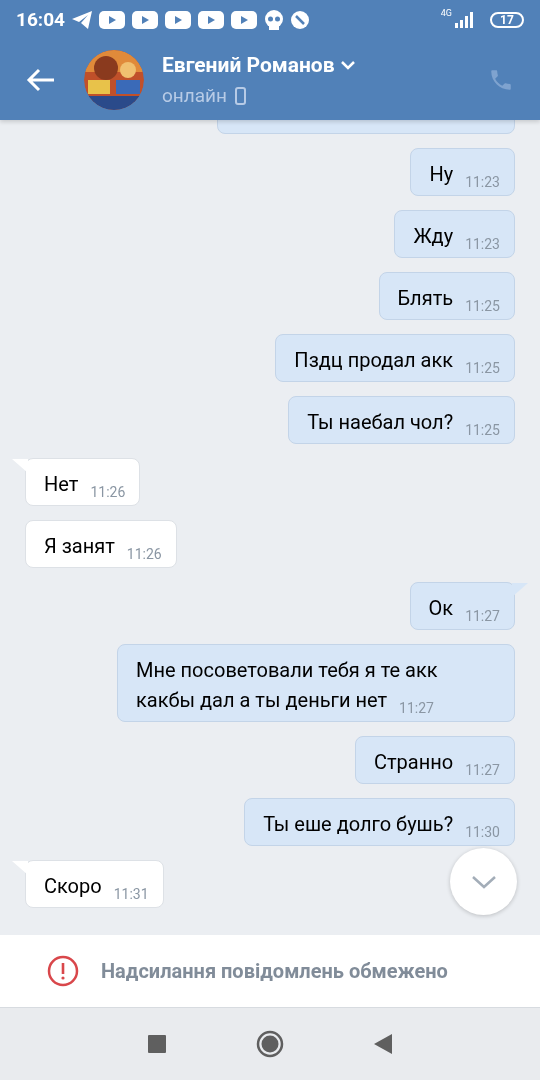 The height and width of the screenshot is (1080, 540). What do you see at coordinates (131, 894) in the screenshot?
I see `message-time: 11:31` at bounding box center [131, 894].